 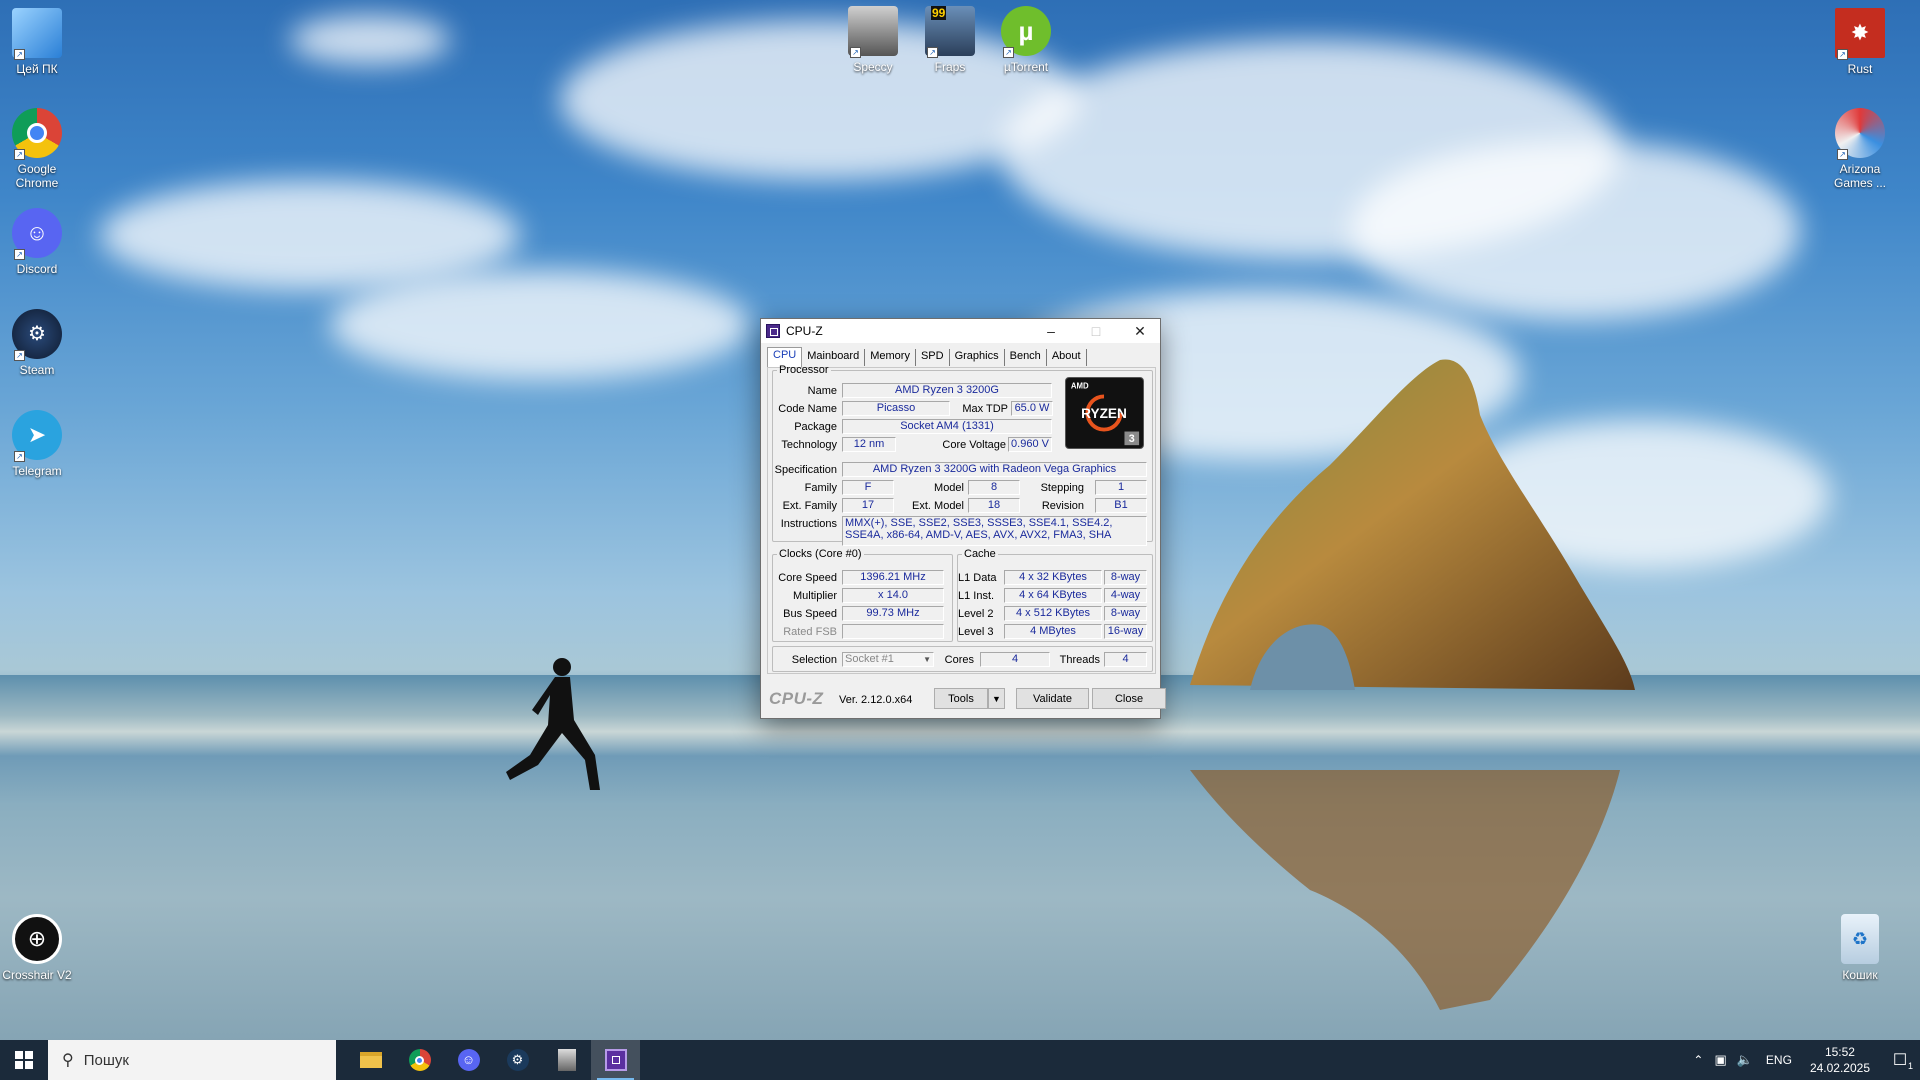 What do you see at coordinates (773, 331) in the screenshot?
I see `cpuz-app-icon` at bounding box center [773, 331].